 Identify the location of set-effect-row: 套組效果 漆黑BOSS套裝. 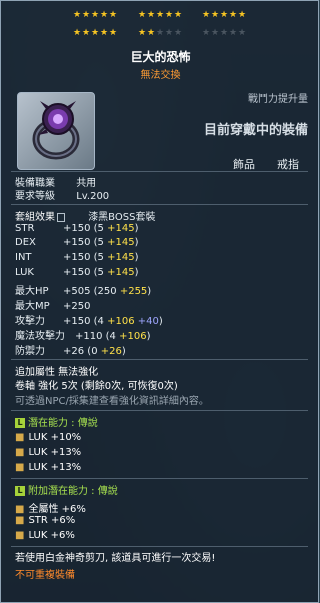
(85, 215).